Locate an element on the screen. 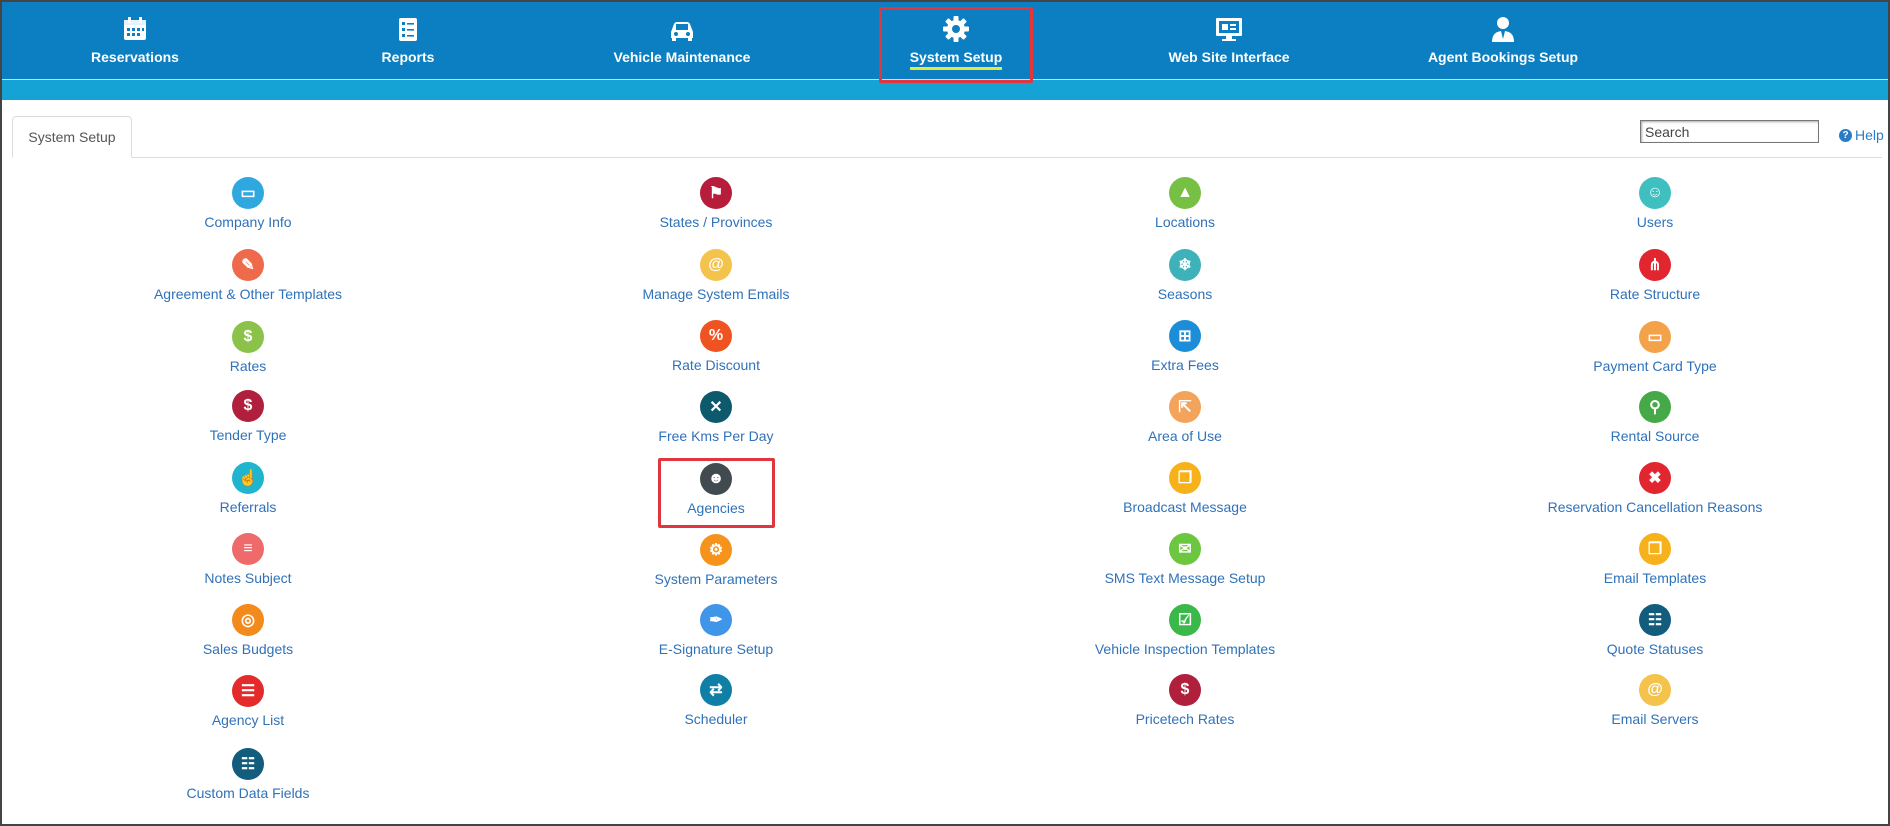 This screenshot has width=1890, height=826. setup-item-scheduler: ⇄ Scheduler is located at coordinates (716, 704).